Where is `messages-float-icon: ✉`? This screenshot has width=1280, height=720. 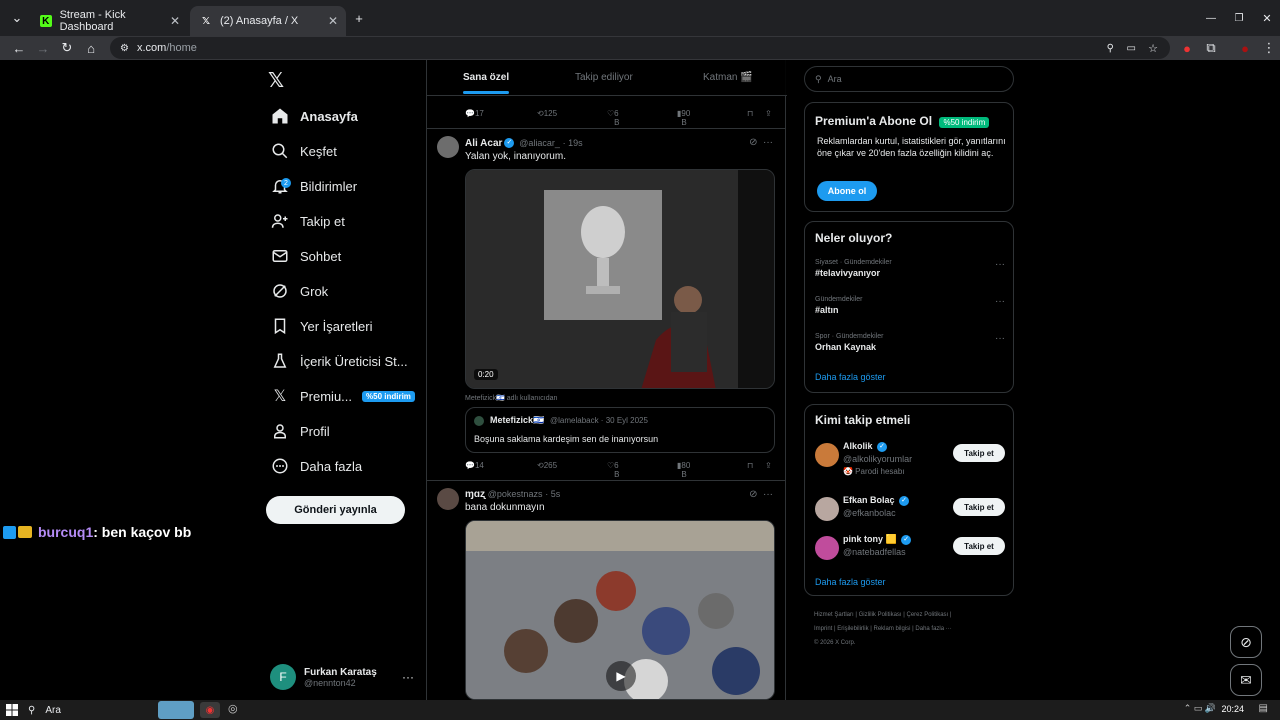
messages-float-icon: ✉ is located at coordinates (1246, 680).